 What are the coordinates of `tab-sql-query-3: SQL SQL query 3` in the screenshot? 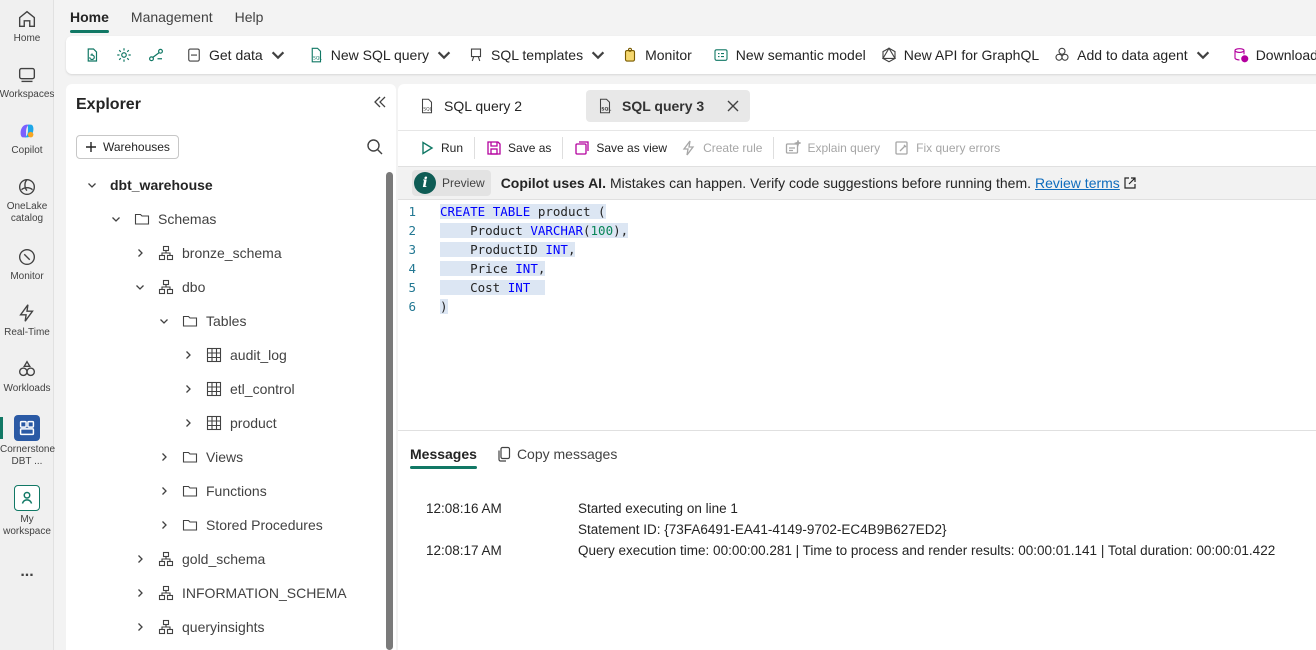 It's located at (668, 106).